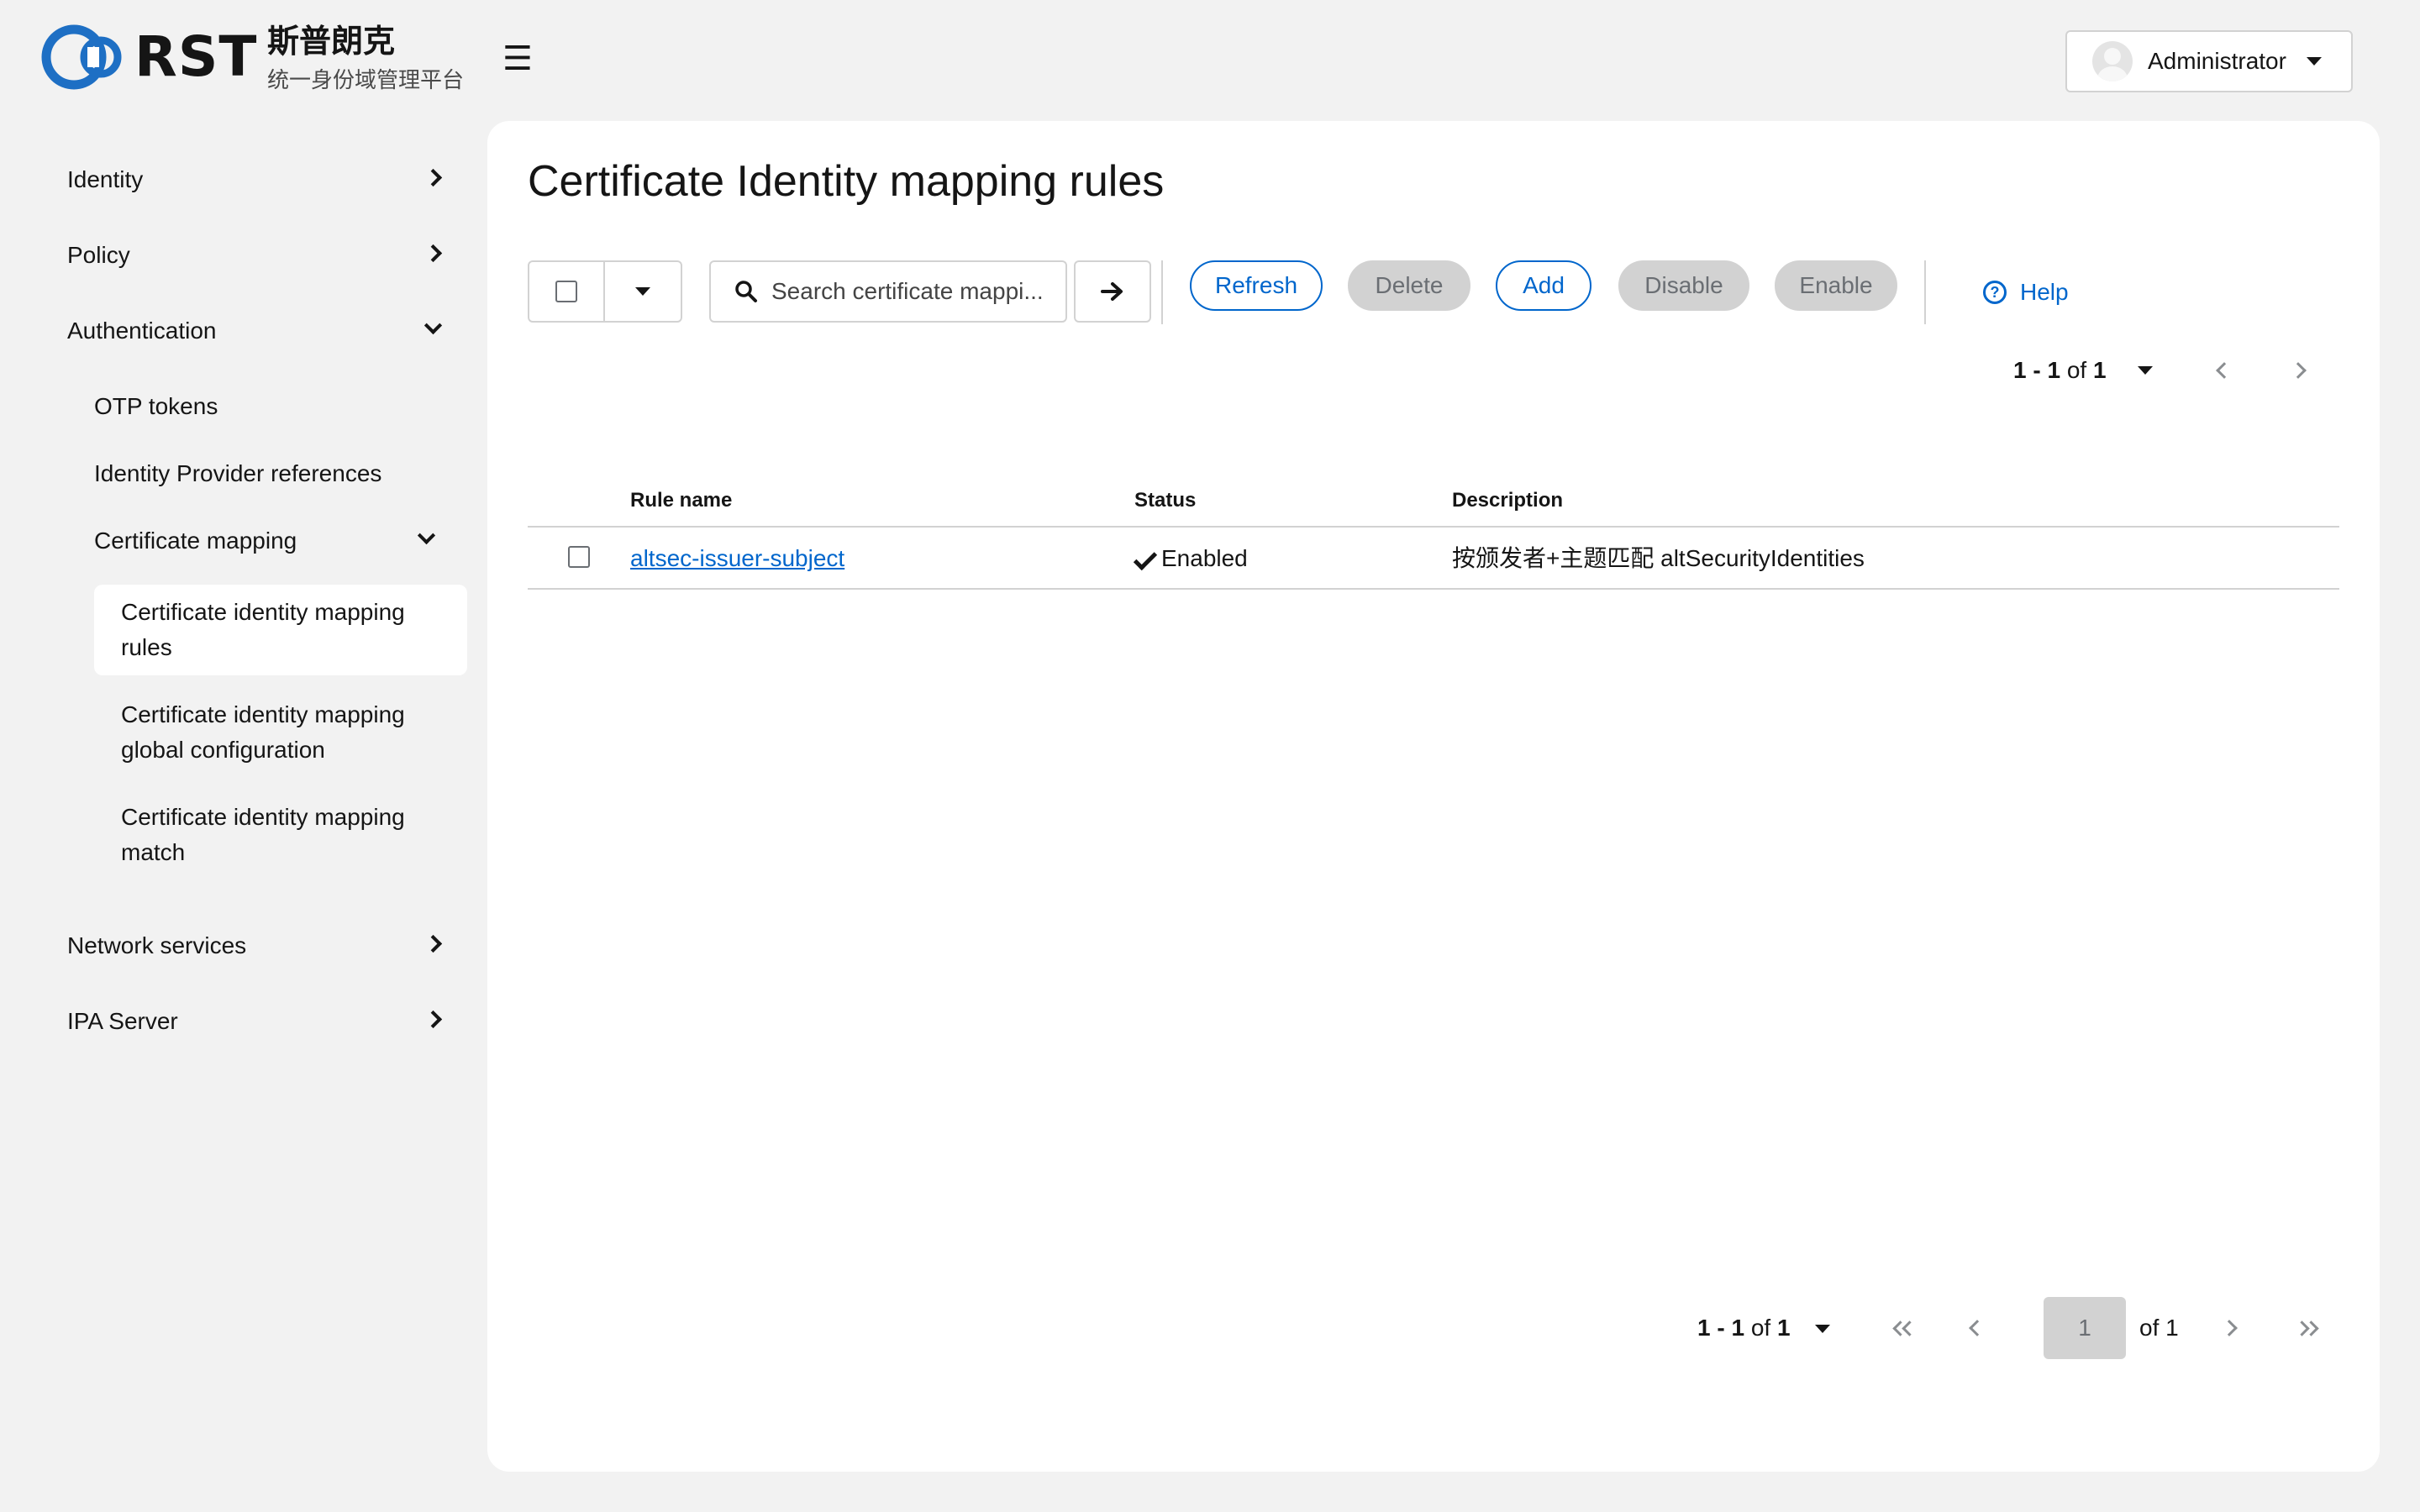  What do you see at coordinates (1995, 292) in the screenshot?
I see `help-circle-icon: ?` at bounding box center [1995, 292].